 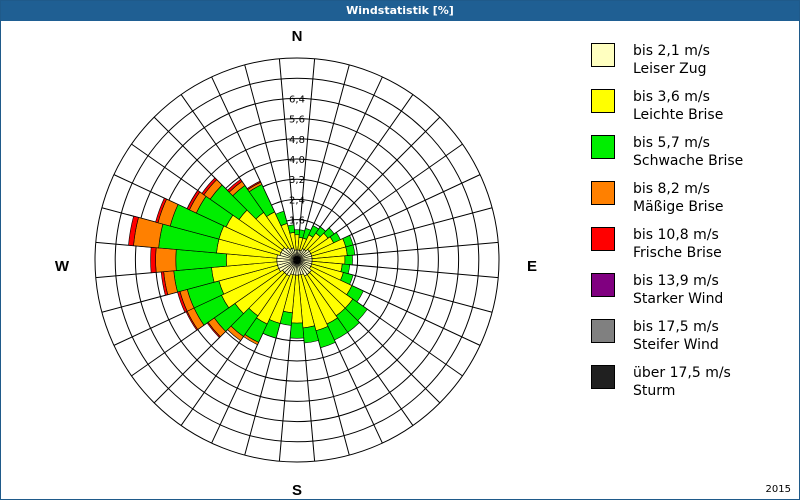 I want to click on direction-label-west: W, so click(x=62, y=266).